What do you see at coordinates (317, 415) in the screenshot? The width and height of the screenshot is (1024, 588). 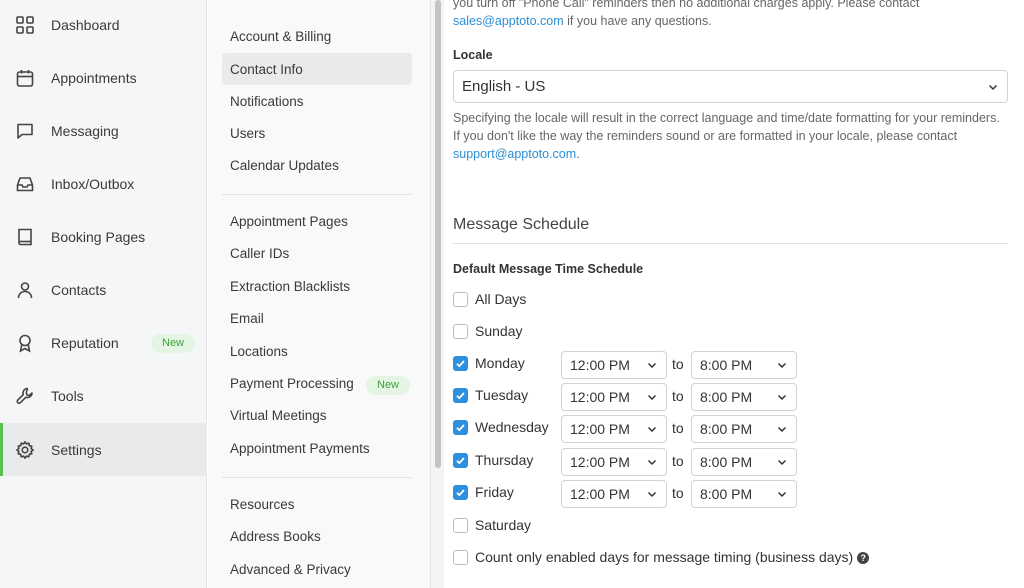 I see `submenu-item-virtual-meetings: Virtual Meetings` at bounding box center [317, 415].